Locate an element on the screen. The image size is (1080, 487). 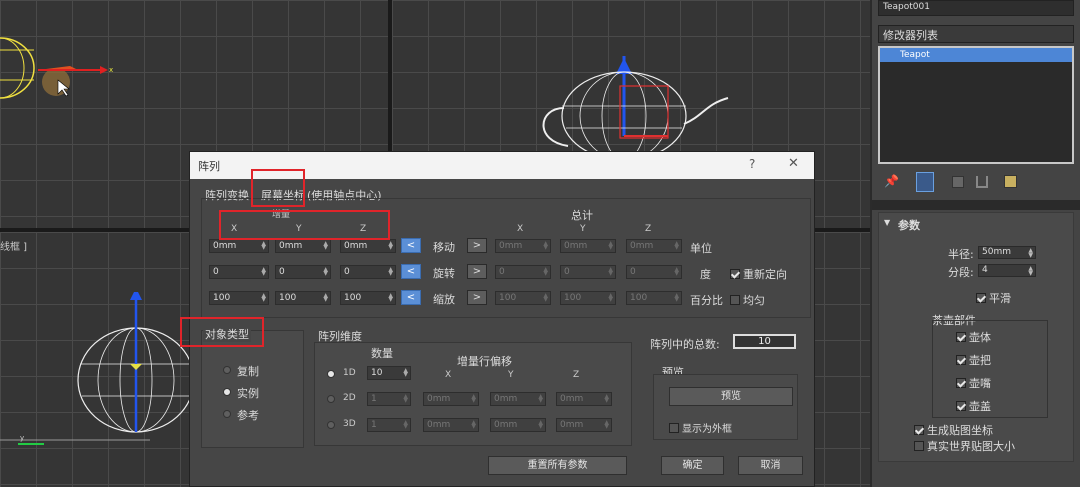
cancel-button: 取消 is located at coordinates (770, 465).